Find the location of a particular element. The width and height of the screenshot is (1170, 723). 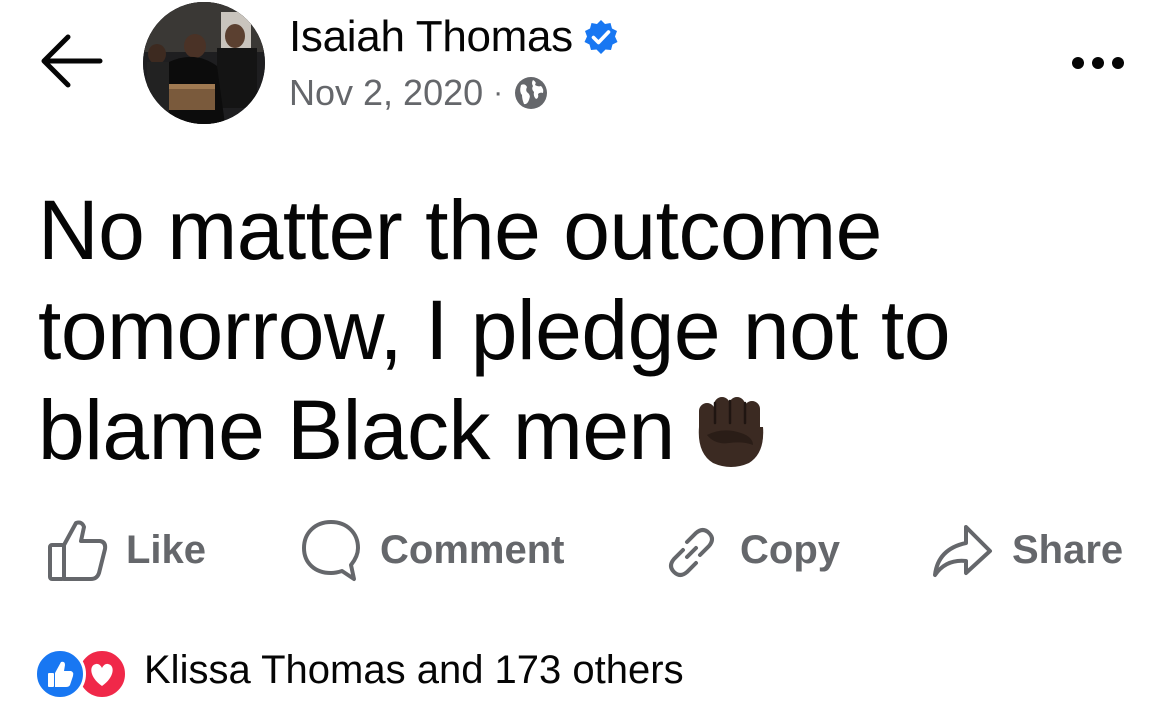

avatar-photo is located at coordinates (204, 63).